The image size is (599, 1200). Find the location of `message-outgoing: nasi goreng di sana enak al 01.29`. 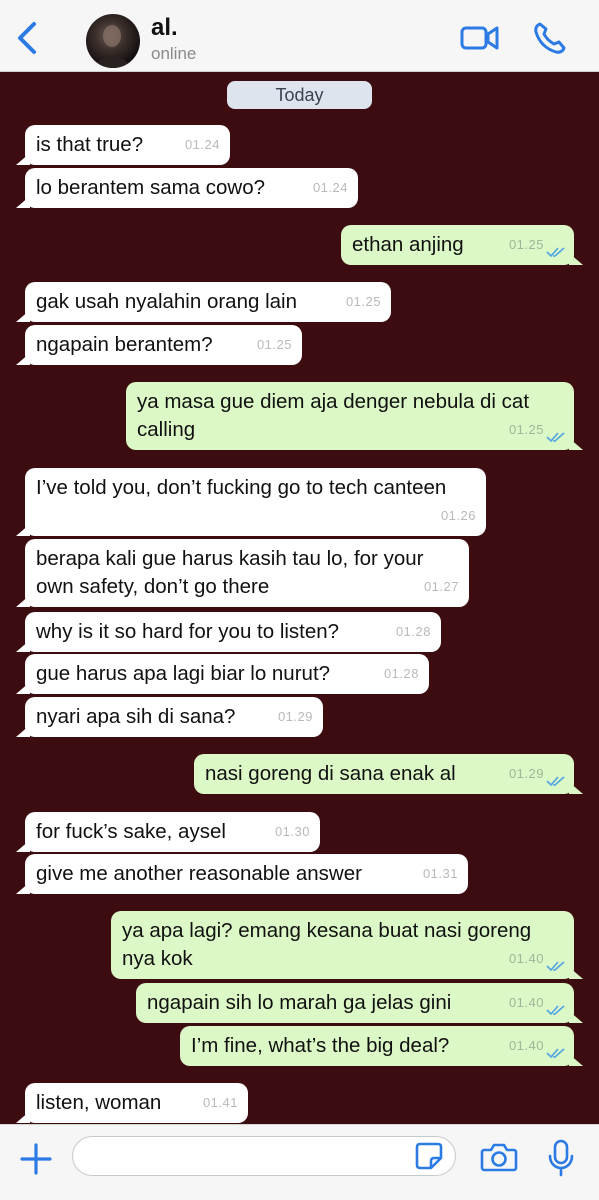

message-outgoing: nasi goreng di sana enak al 01.29 is located at coordinates (388, 774).